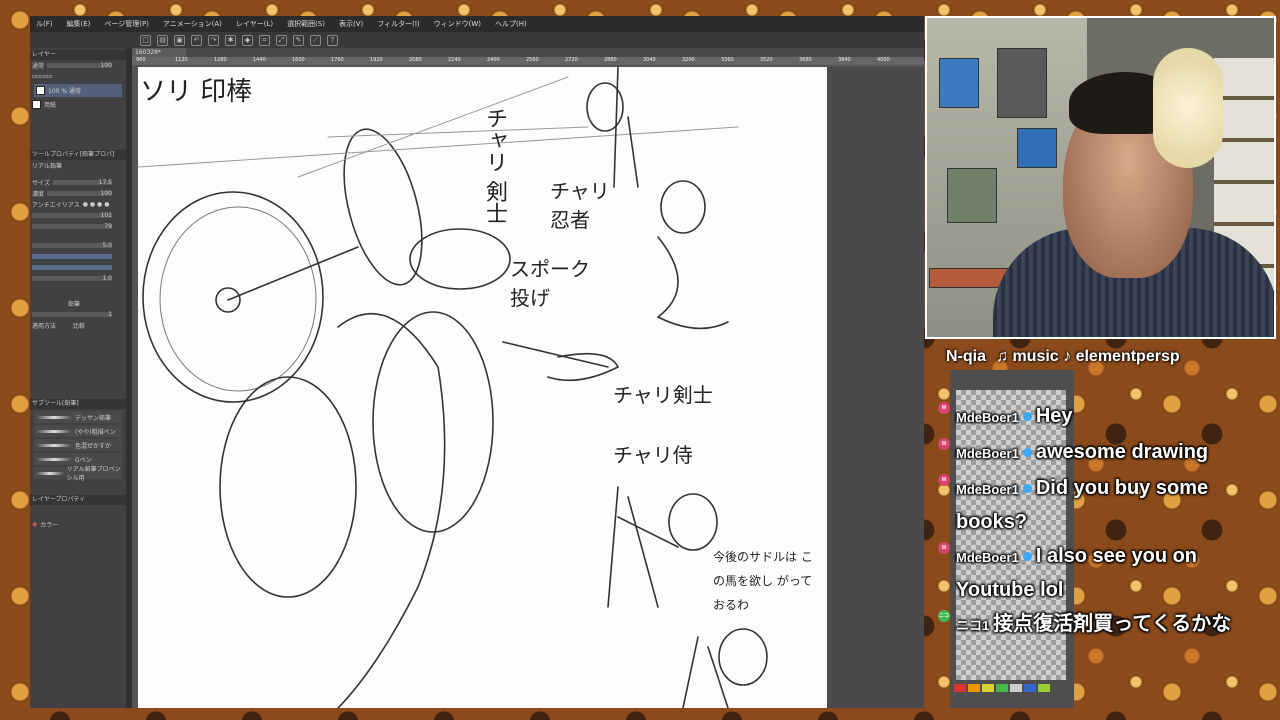 The width and height of the screenshot is (1280, 720). Describe the element at coordinates (196, 40) in the screenshot. I see `undo-icon: ↶` at that location.